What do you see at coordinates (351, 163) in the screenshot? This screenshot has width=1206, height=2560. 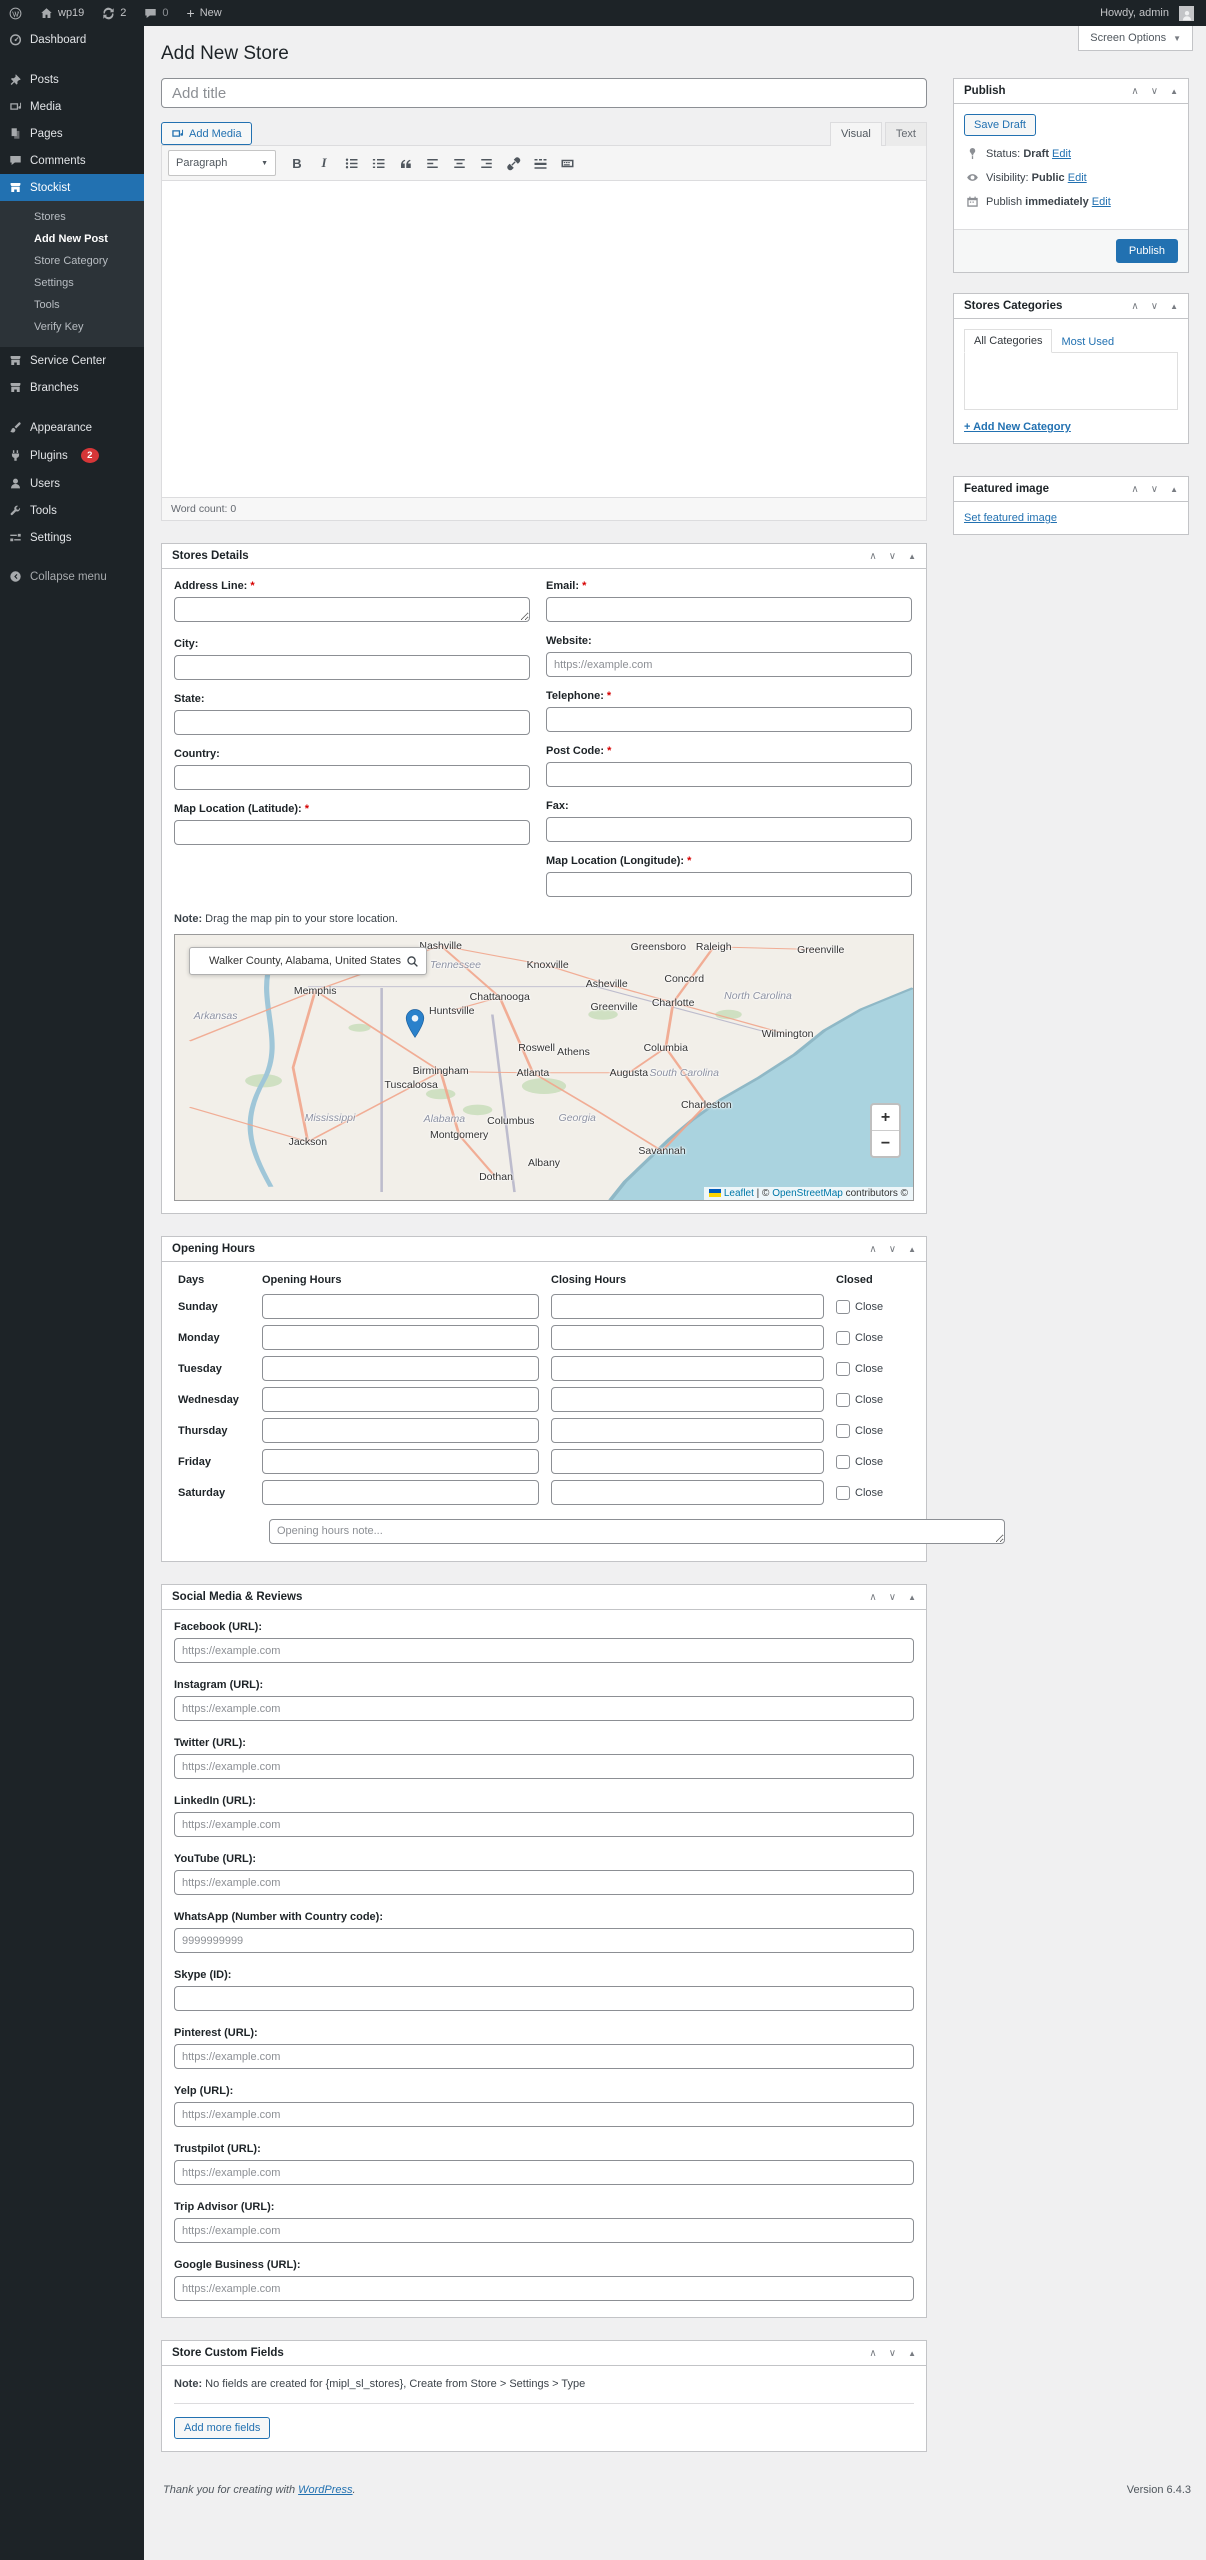 I see `bulleted-list-button` at bounding box center [351, 163].